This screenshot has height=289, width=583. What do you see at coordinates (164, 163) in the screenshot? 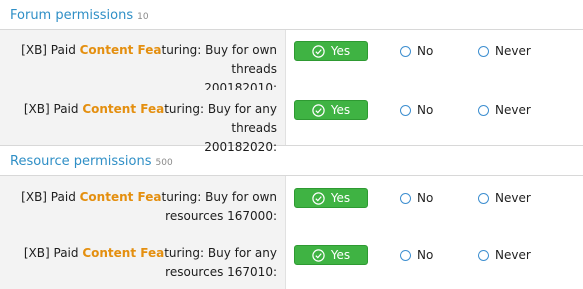
I see `section-count: 500` at bounding box center [164, 163].